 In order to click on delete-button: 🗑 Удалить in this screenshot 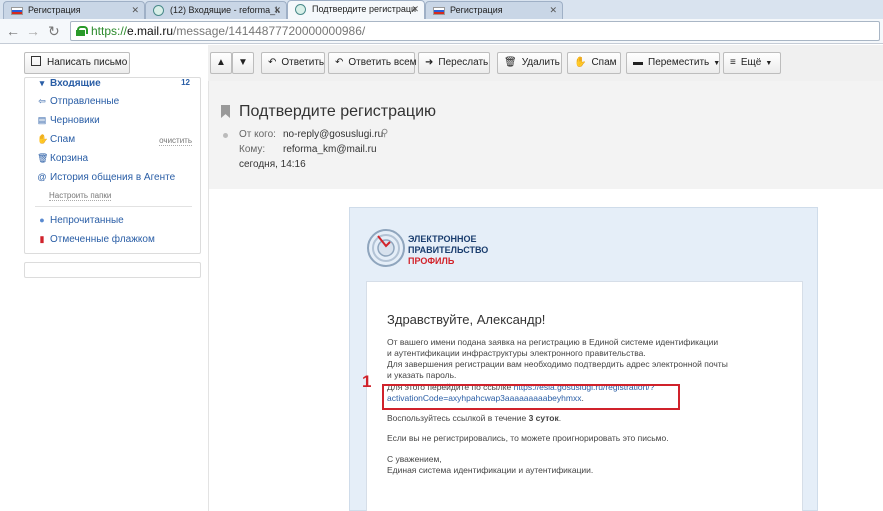, I will do `click(529, 63)`.